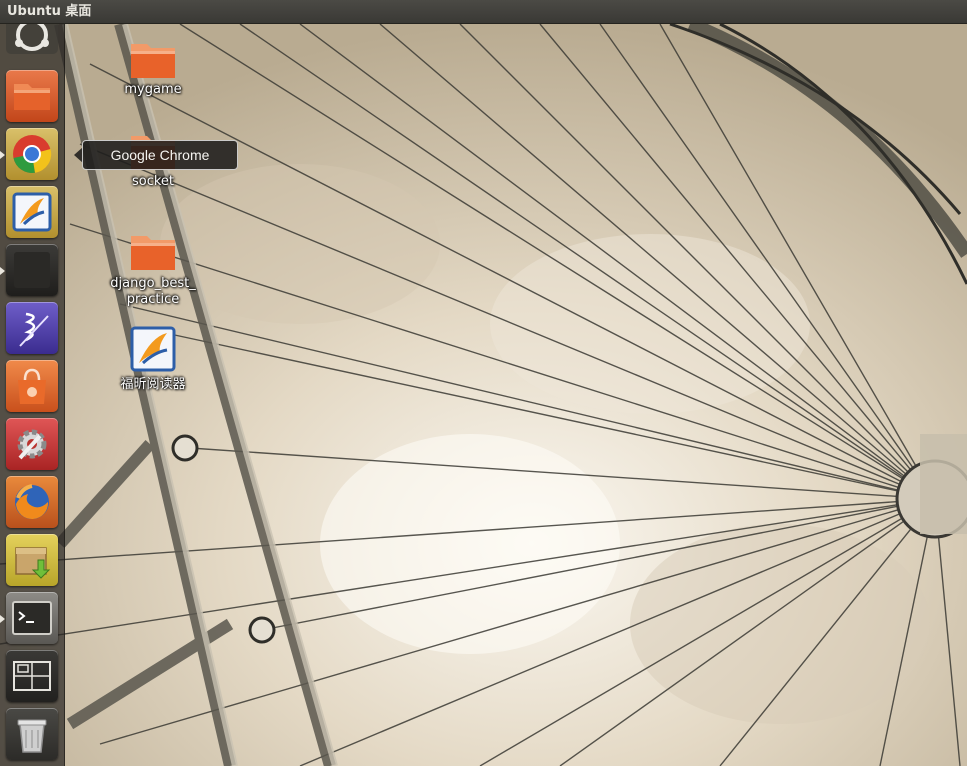 Image resolution: width=967 pixels, height=766 pixels. I want to click on workspaces-icon, so click(32, 676).